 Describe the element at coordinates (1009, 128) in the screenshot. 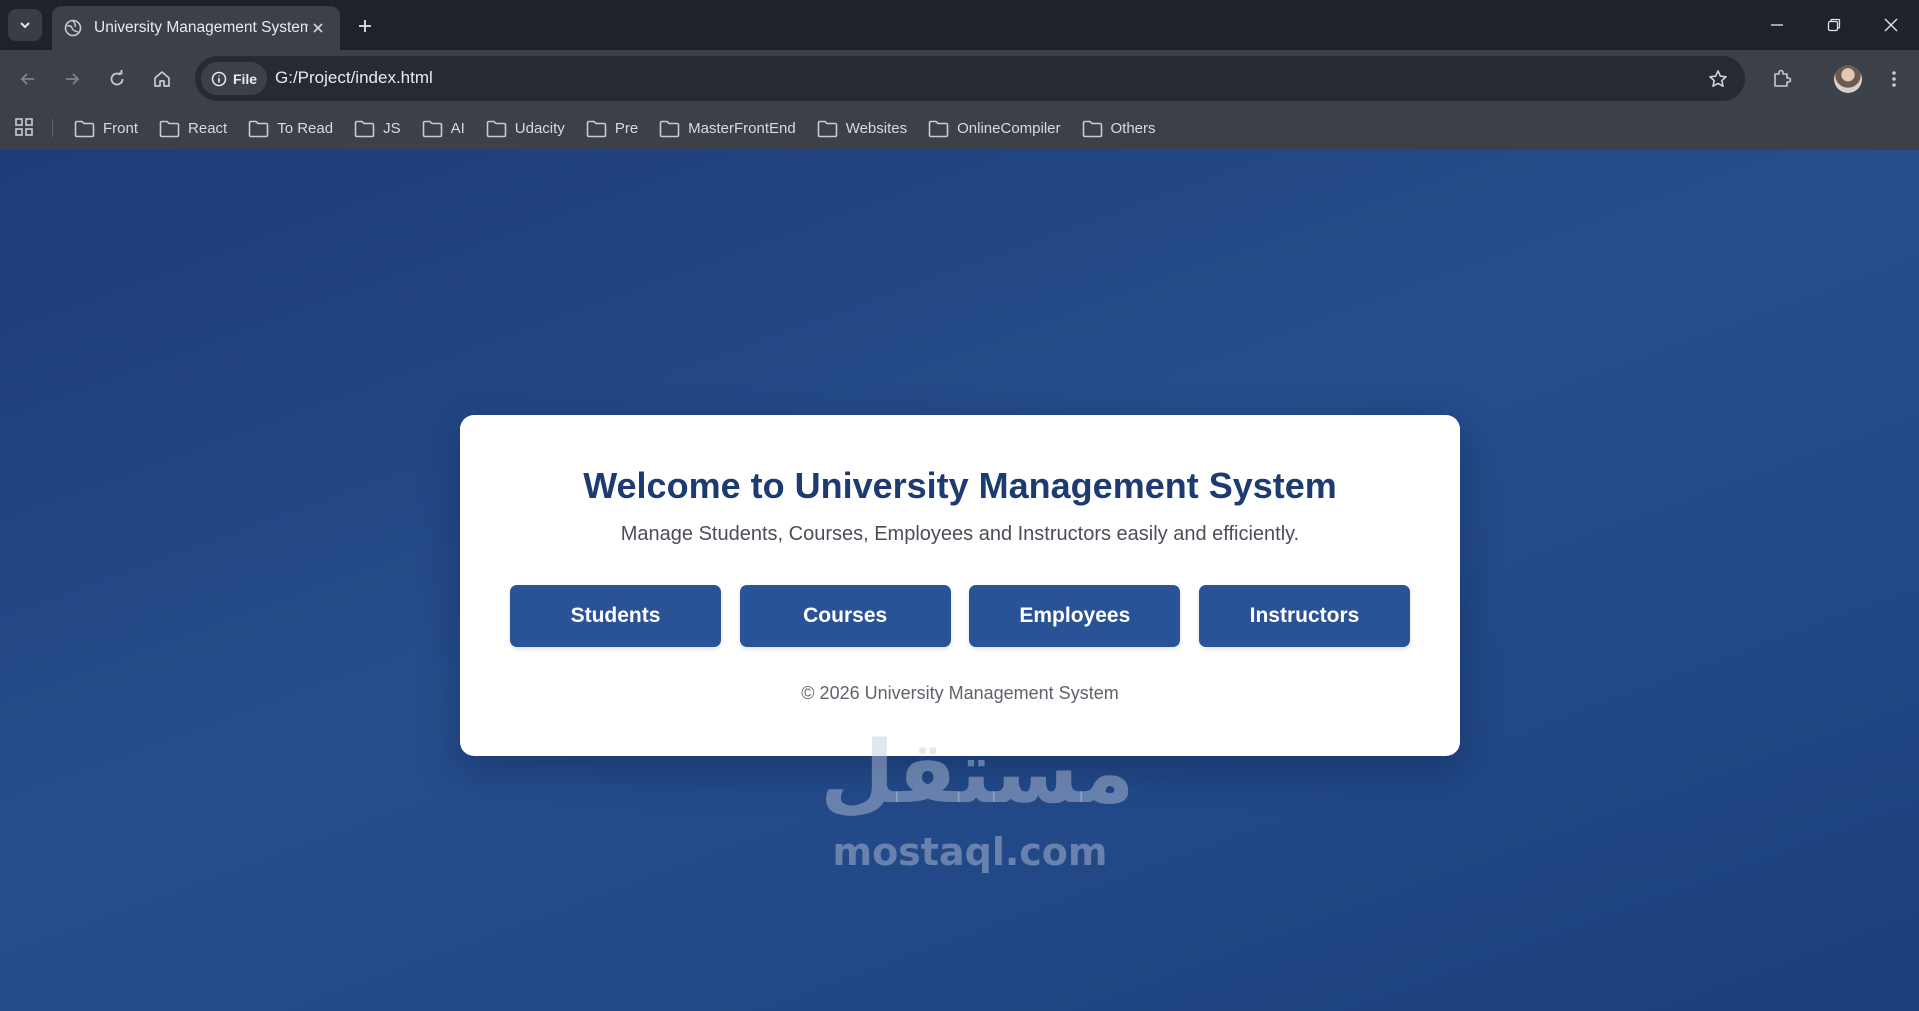

I see `bookmark-label: OnlineCompiler` at that location.